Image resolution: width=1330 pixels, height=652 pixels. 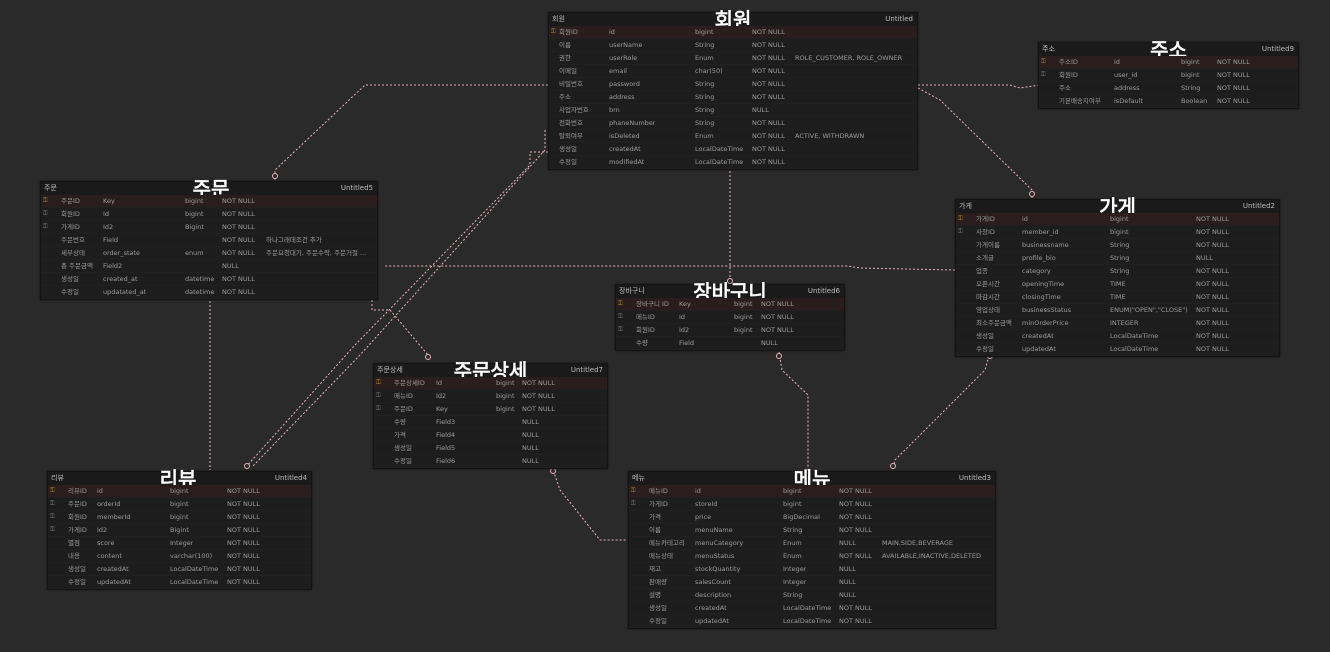 What do you see at coordinates (1117, 207) in the screenshot?
I see `entity-header: 가게 가게 Untitled2` at bounding box center [1117, 207].